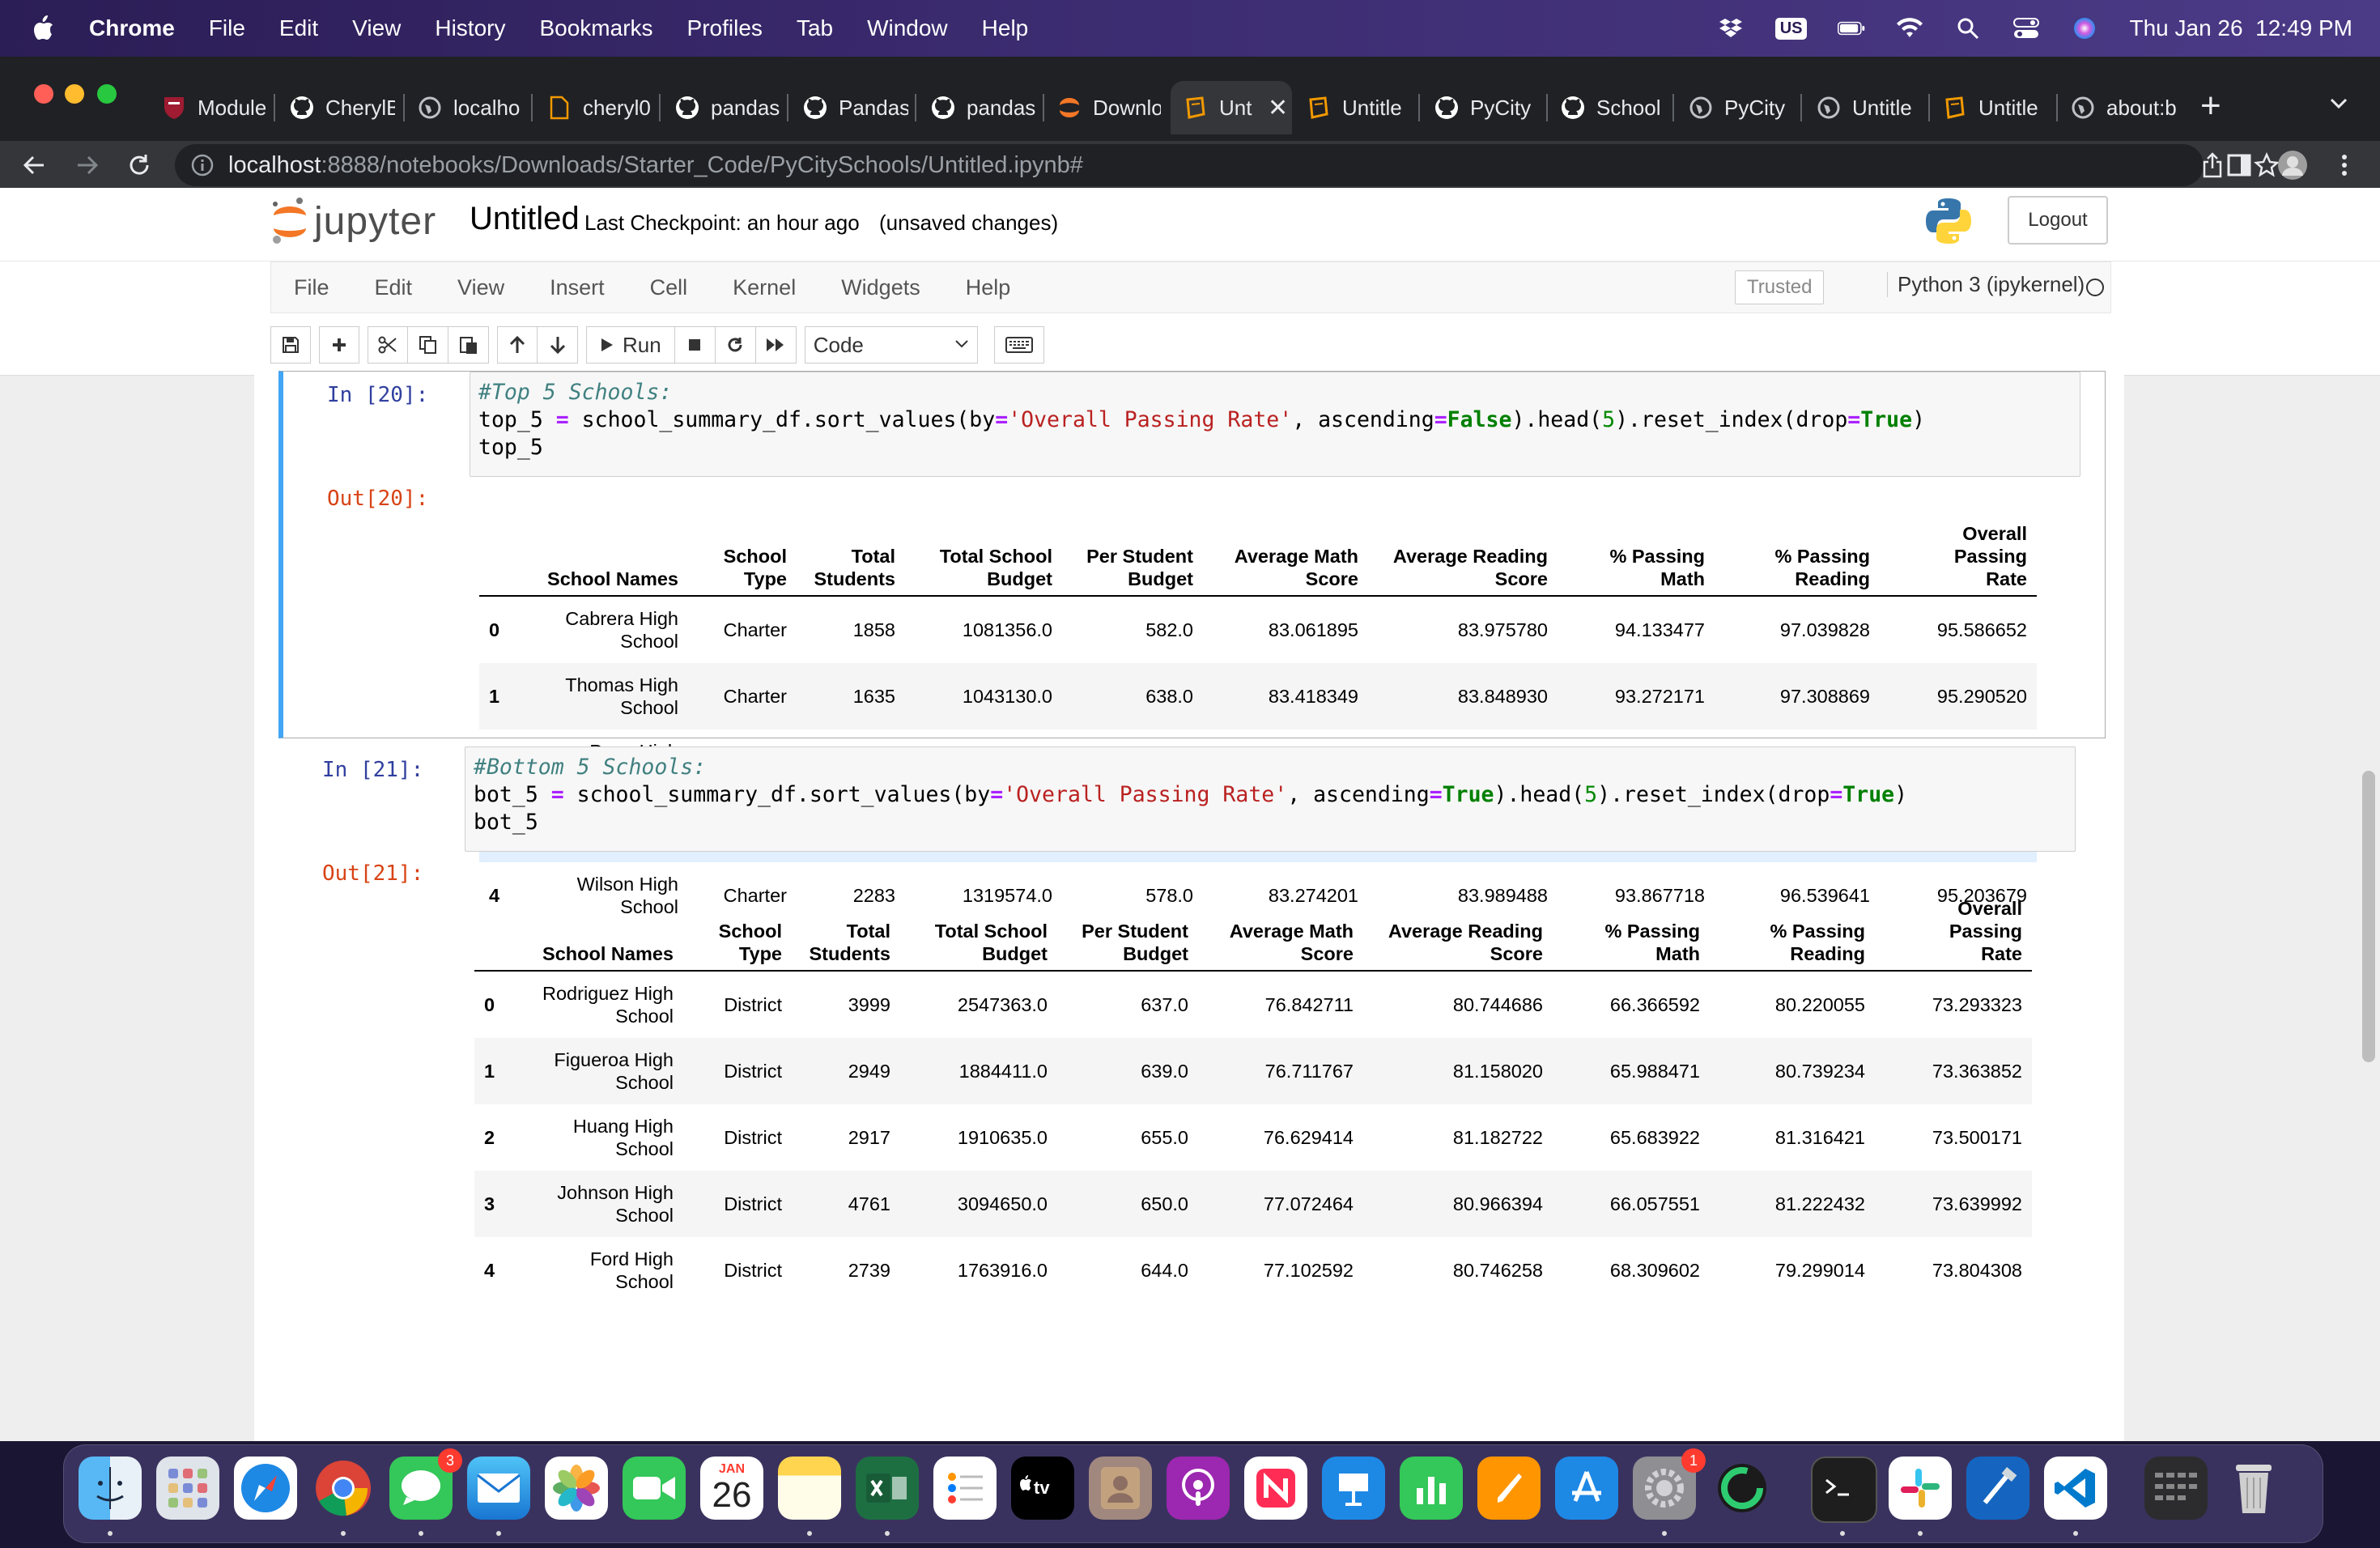 The height and width of the screenshot is (1548, 2380). What do you see at coordinates (1198, 1489) in the screenshot?
I see `podcasts-icon` at bounding box center [1198, 1489].